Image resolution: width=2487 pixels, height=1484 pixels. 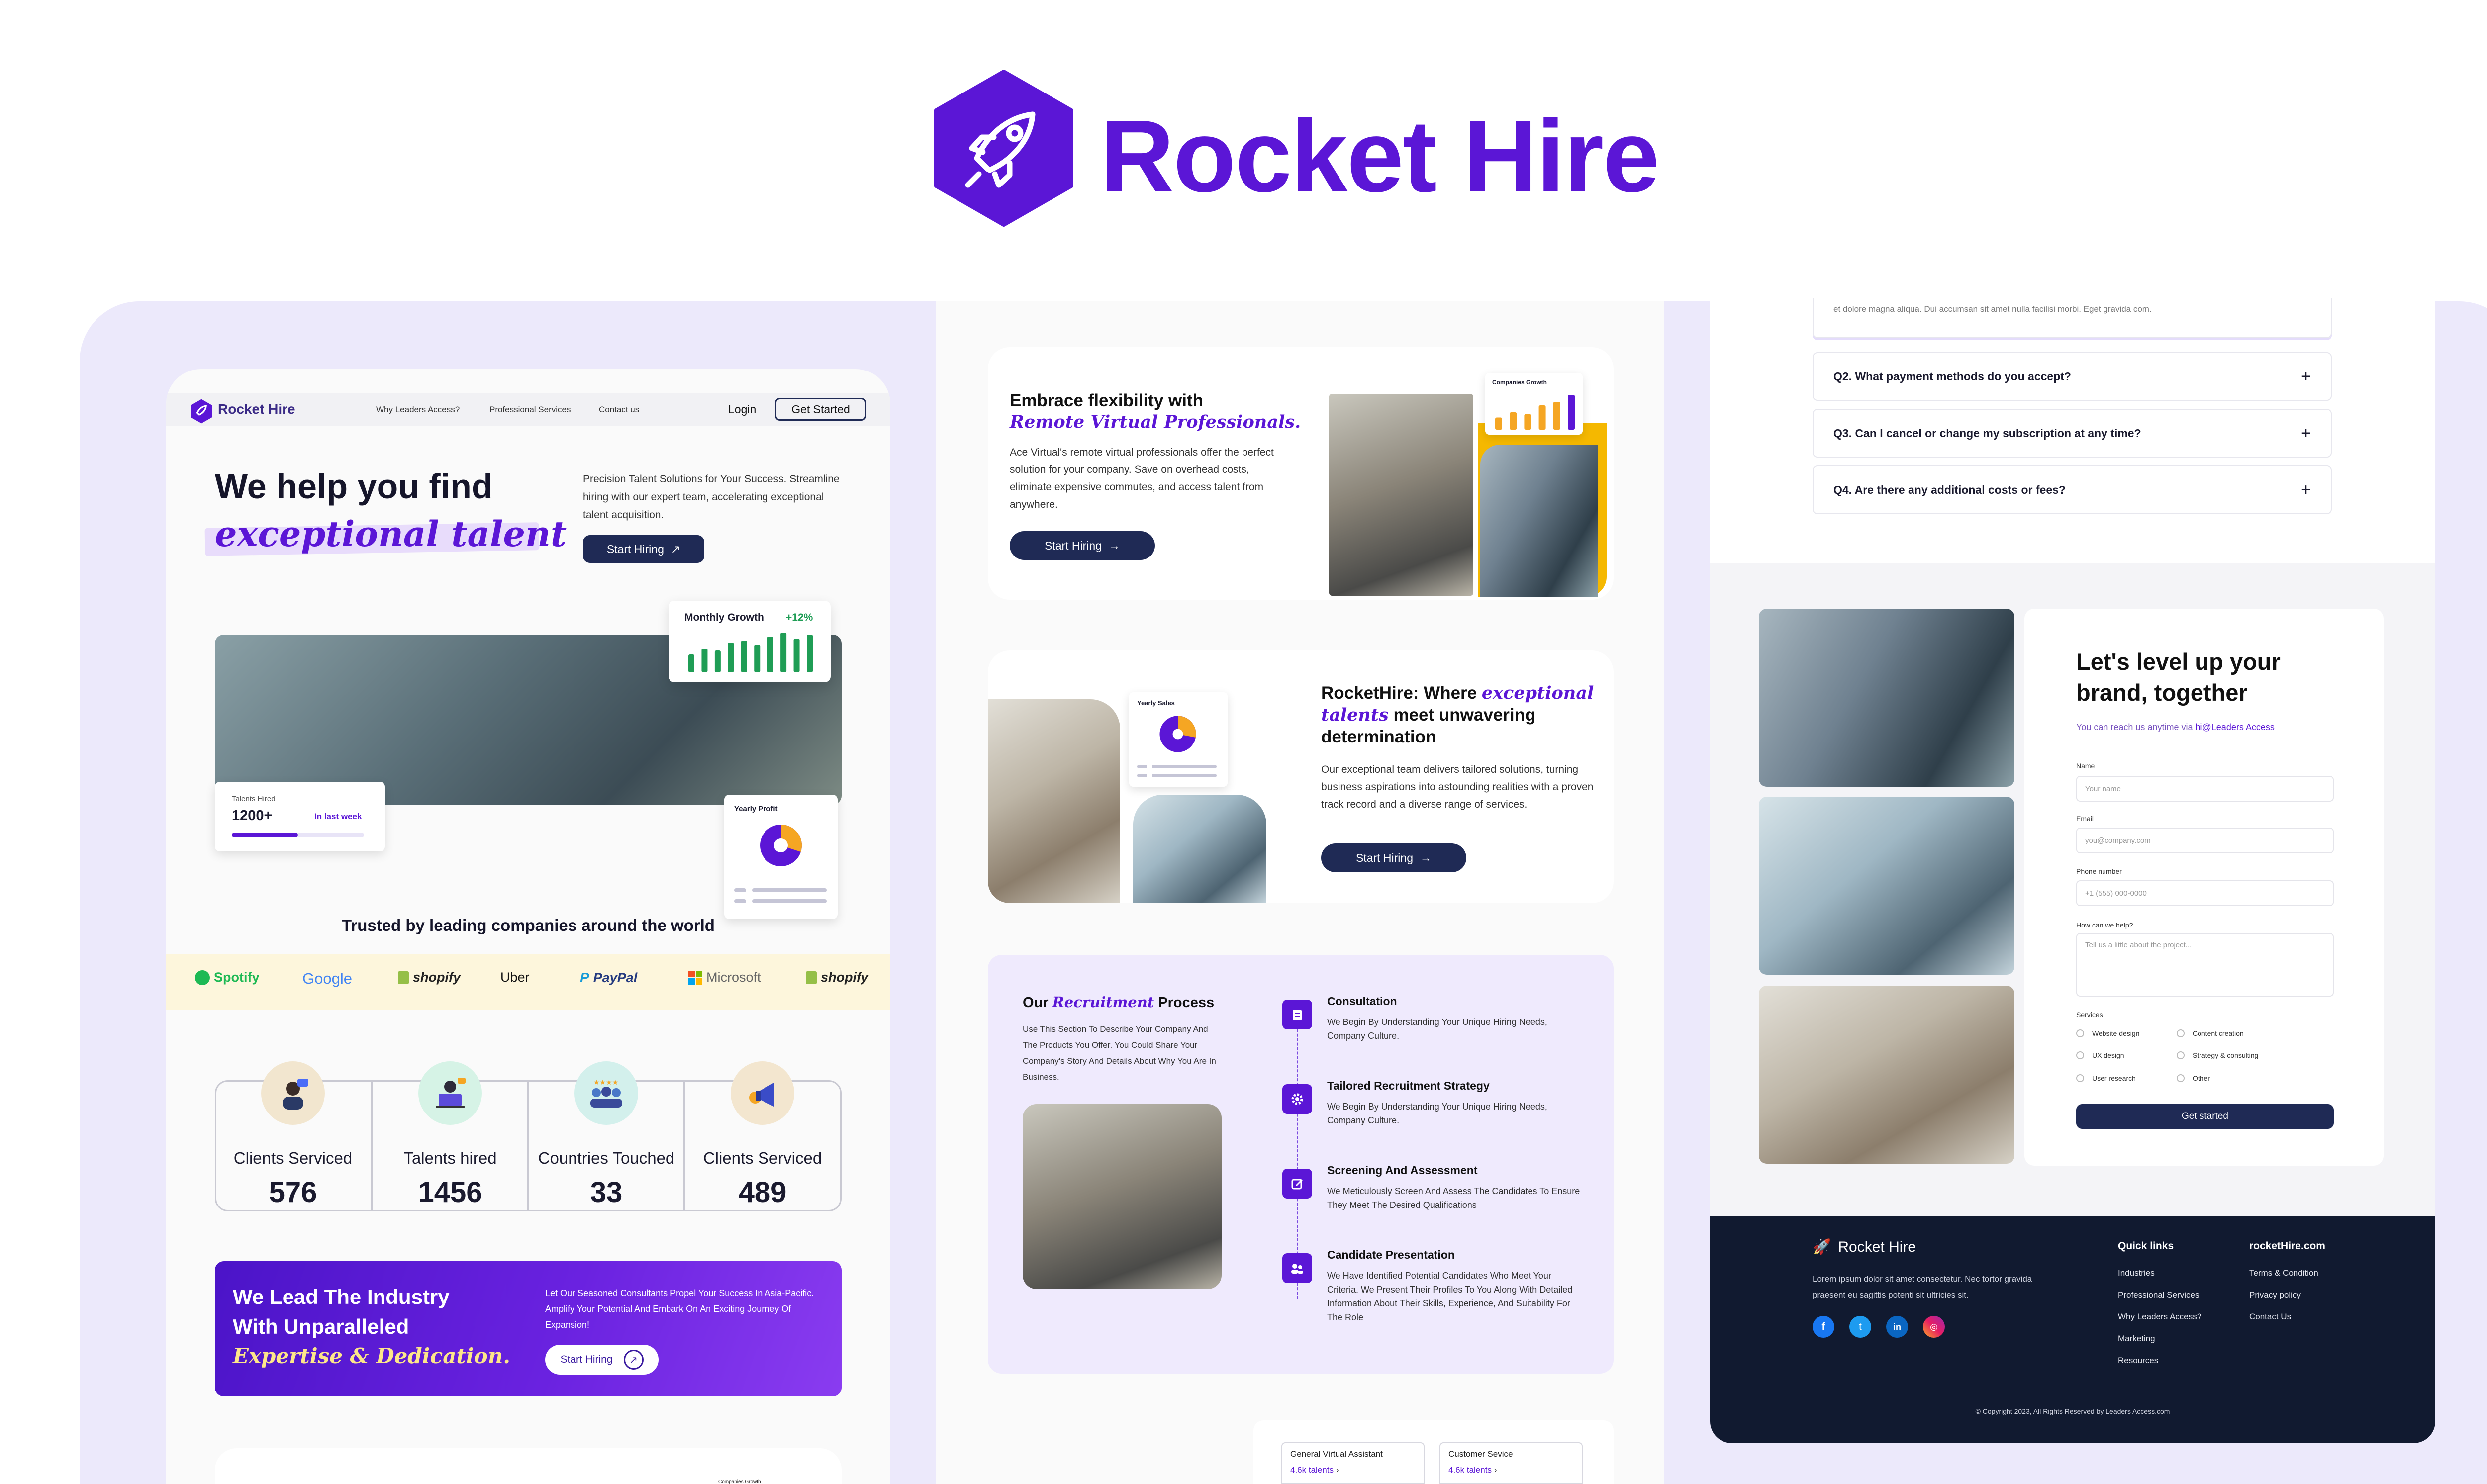 I want to click on service-option: Strategy & consulting, so click(x=2217, y=1055).